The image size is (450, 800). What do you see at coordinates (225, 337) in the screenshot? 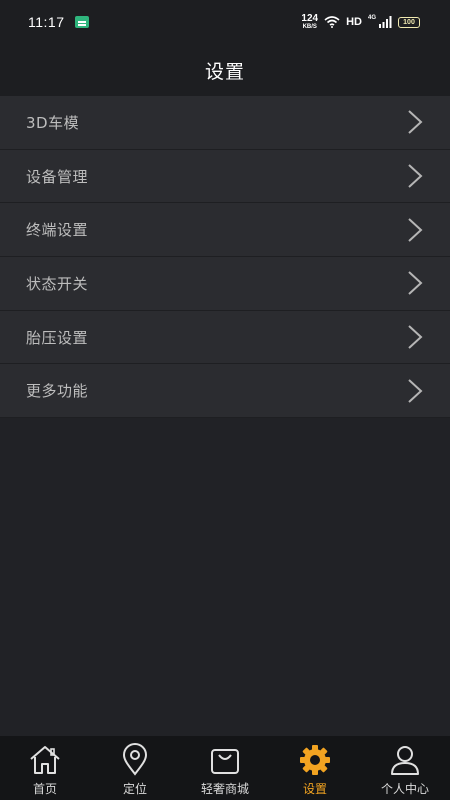
I see `menu-item-tire-pressure-settings: 胎压设置` at bounding box center [225, 337].